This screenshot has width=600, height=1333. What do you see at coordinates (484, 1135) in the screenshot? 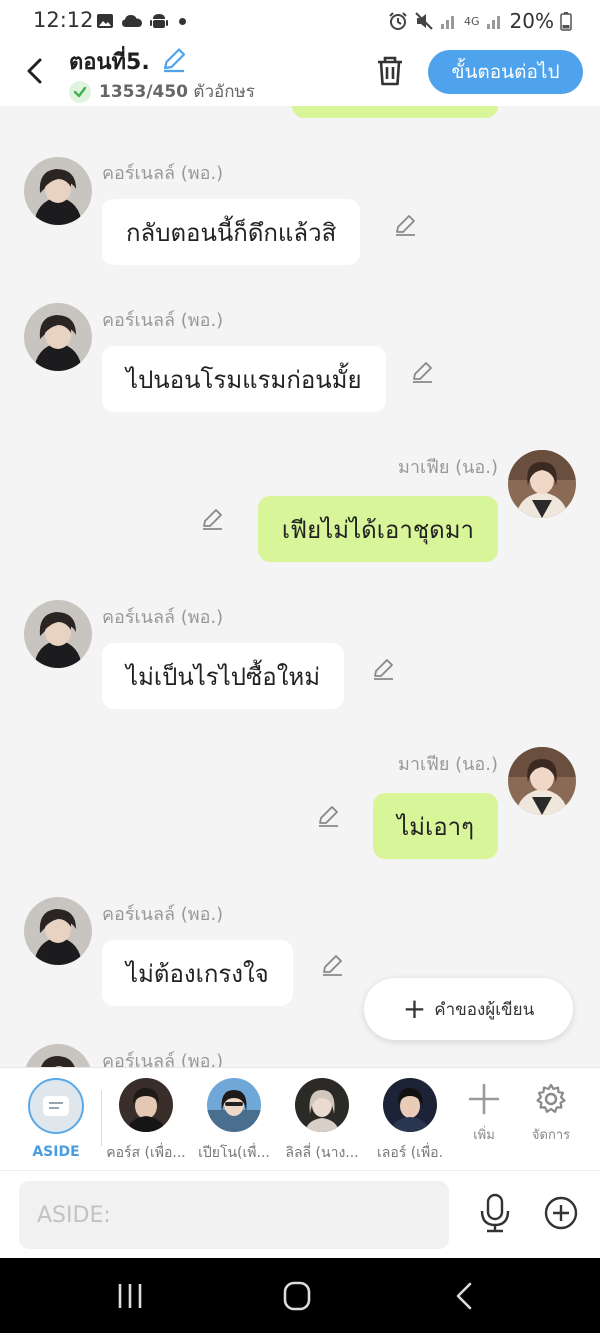
I see `add-label: เพิ่ม` at bounding box center [484, 1135].